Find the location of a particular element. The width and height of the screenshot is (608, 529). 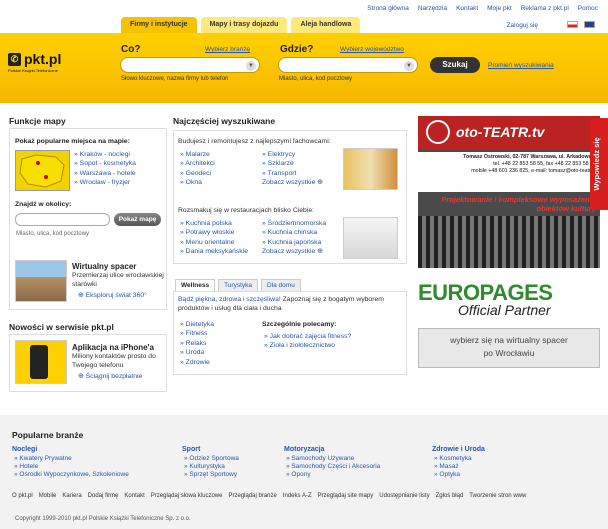

search-radius-link: Promień wyszukiwania is located at coordinates (521, 65).